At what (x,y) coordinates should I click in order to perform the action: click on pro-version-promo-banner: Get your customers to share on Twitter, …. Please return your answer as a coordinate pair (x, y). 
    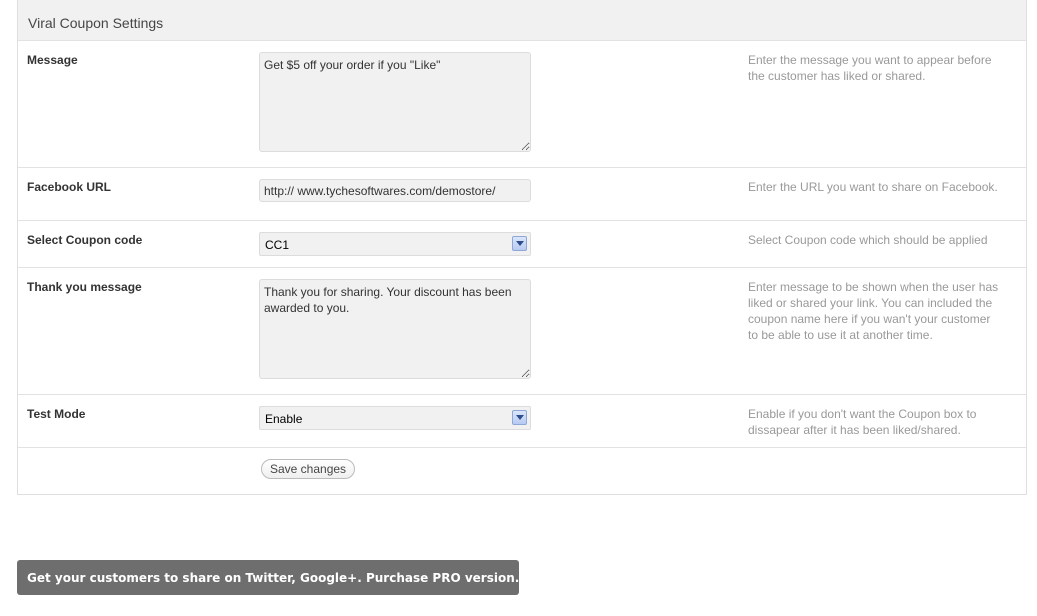
    Looking at the image, I should click on (268, 577).